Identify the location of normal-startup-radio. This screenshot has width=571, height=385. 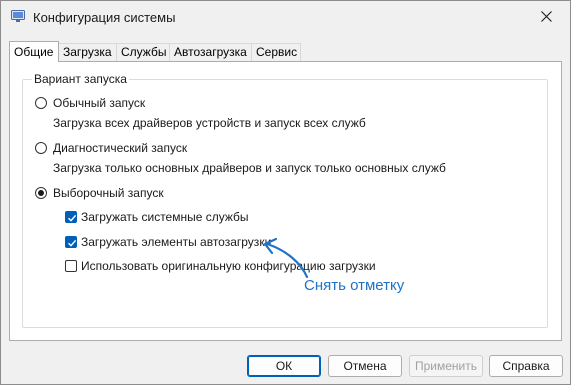
(41, 103).